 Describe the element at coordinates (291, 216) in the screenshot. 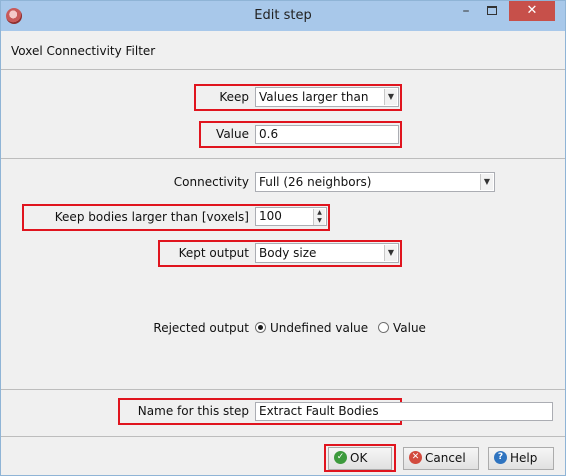

I see `bodies-spinner: 100 ▲ ▼` at that location.